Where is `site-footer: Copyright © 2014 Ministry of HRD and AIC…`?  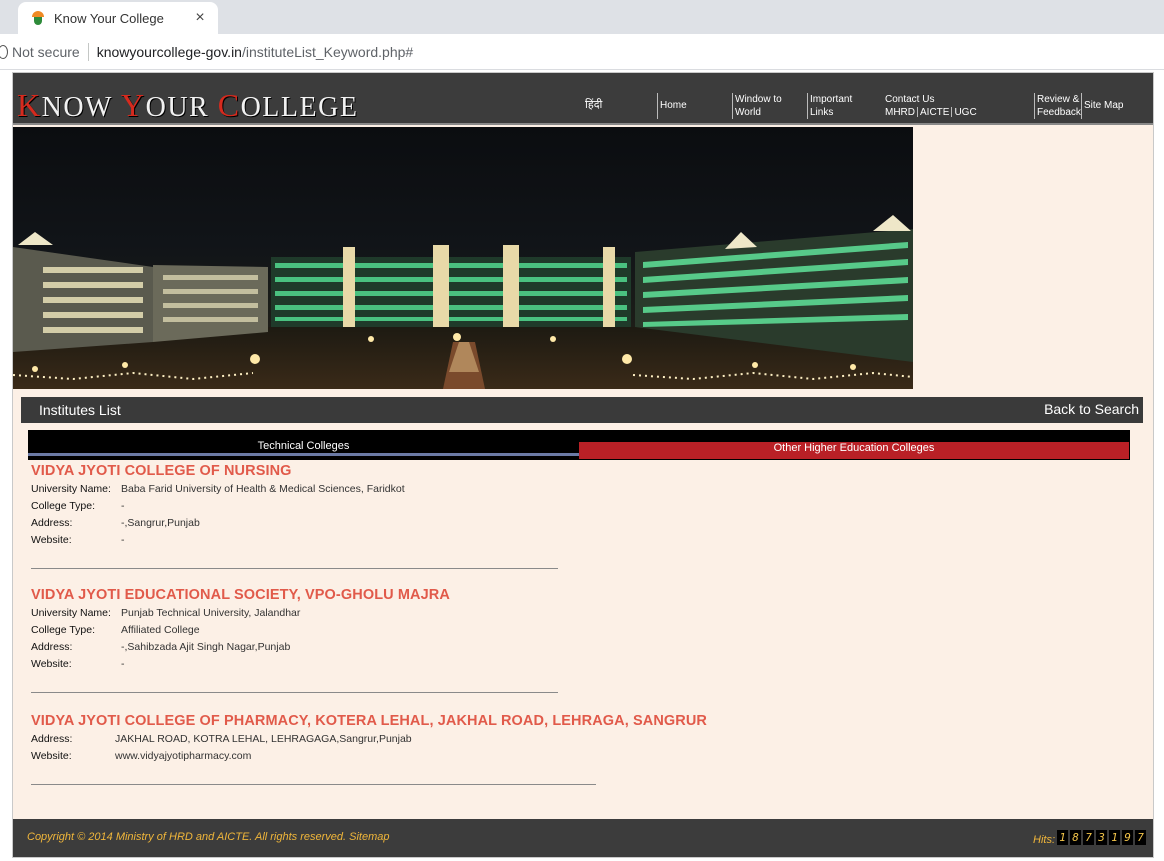
site-footer: Copyright © 2014 Ministry of HRD and AIC… is located at coordinates (583, 838).